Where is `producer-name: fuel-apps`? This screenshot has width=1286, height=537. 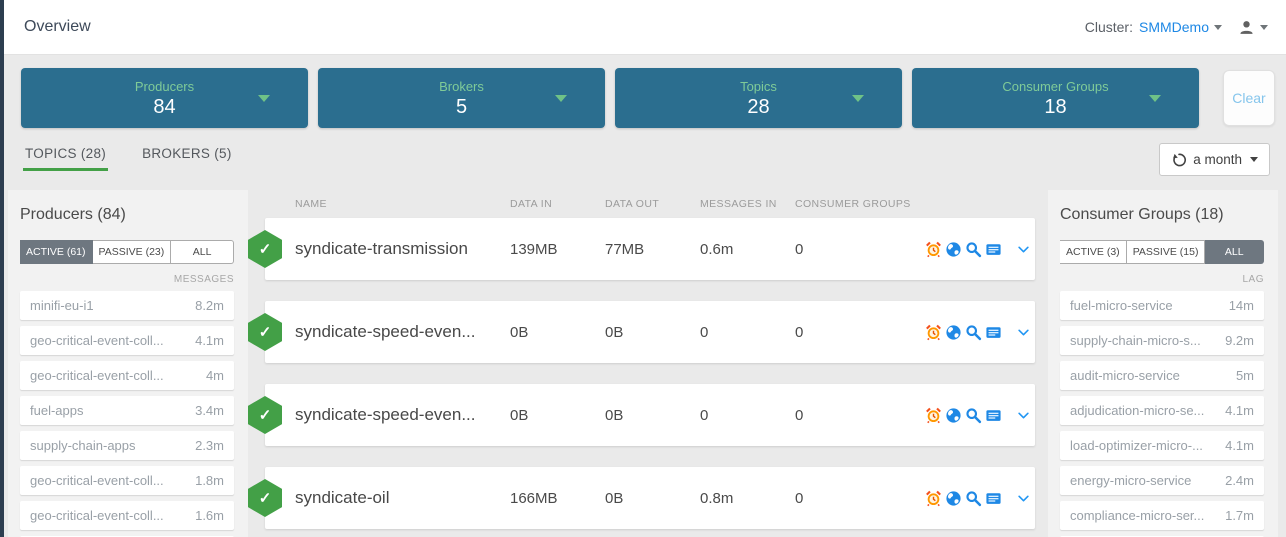 producer-name: fuel-apps is located at coordinates (57, 410).